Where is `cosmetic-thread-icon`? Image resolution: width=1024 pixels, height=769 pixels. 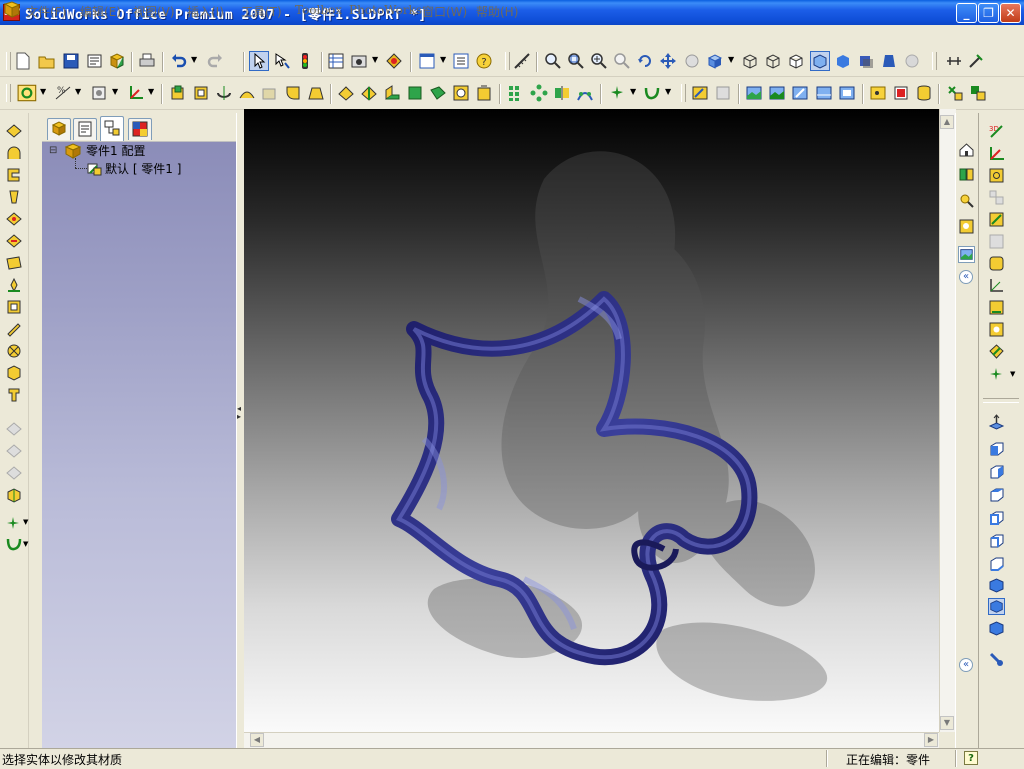
cosmetic-thread-icon is located at coordinates (484, 93).